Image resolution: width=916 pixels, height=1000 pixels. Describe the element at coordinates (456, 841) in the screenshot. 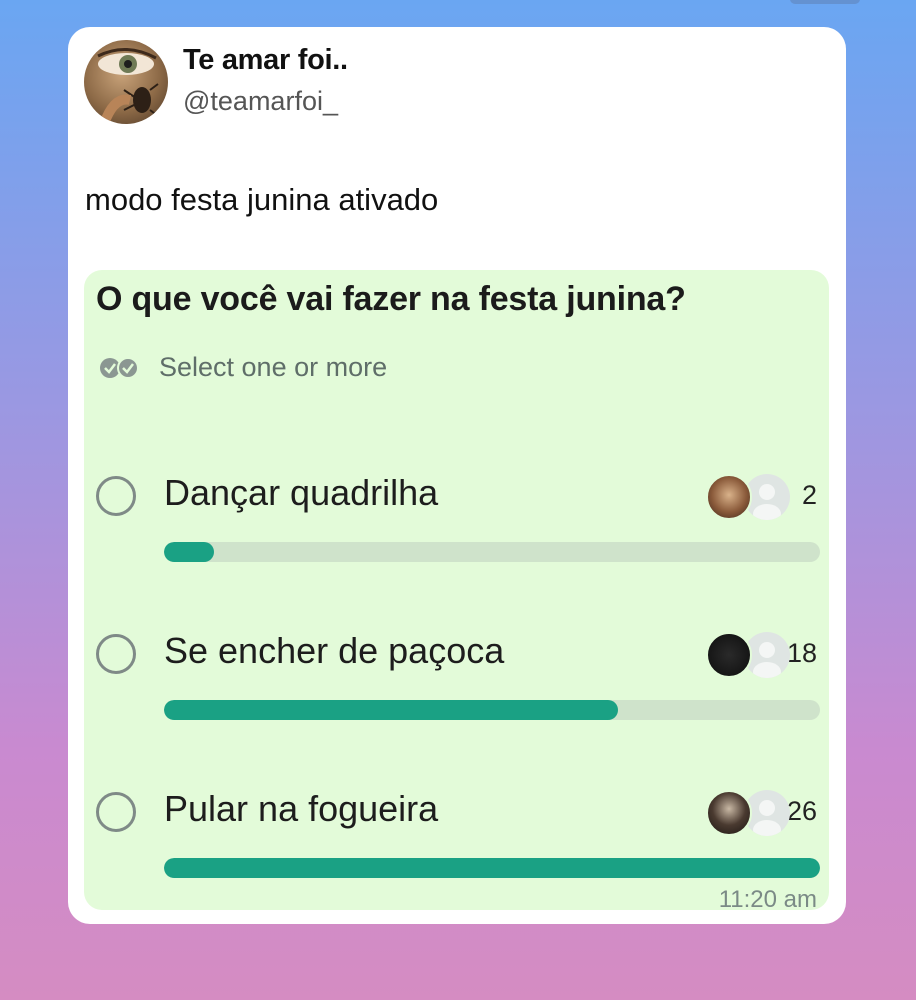

I see `poll-option: Pular na fogueira 26` at that location.